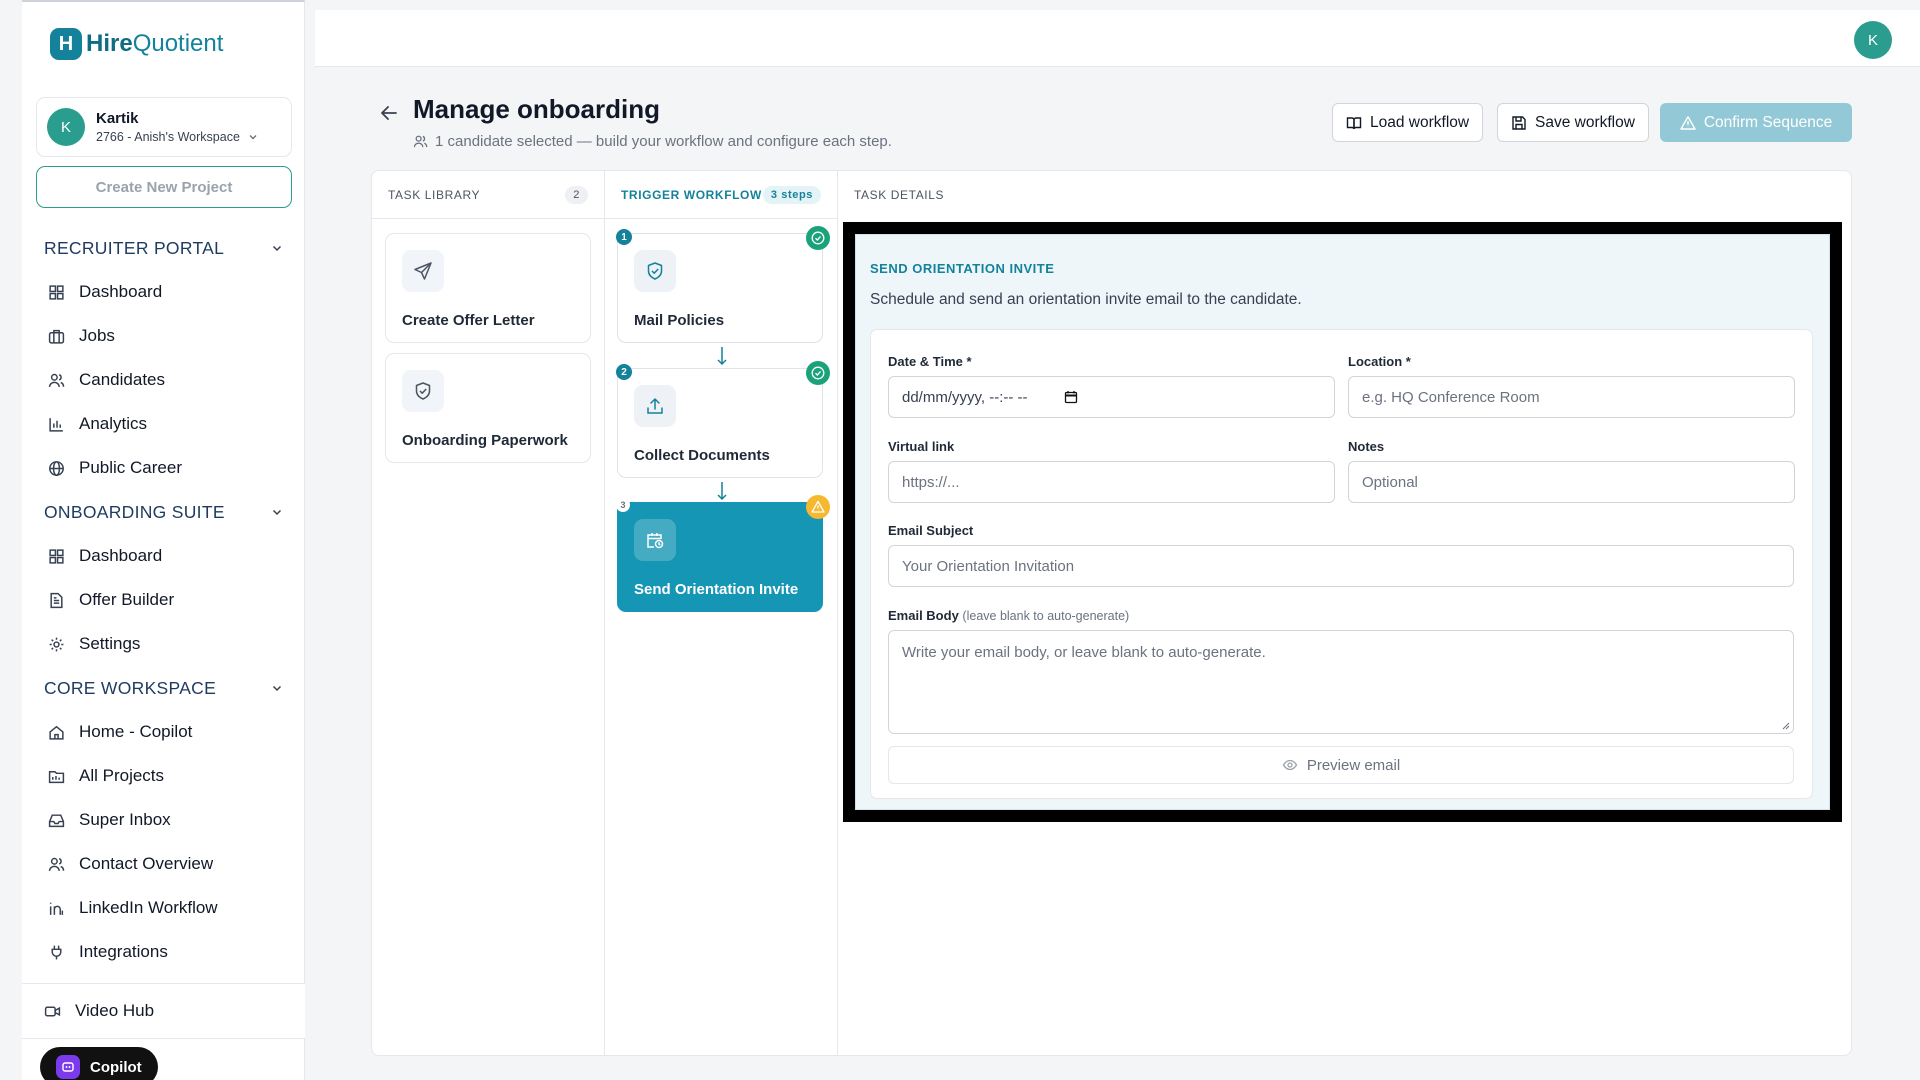  Describe the element at coordinates (109, 43) in the screenshot. I see `logo-text-bold: Hire` at that location.